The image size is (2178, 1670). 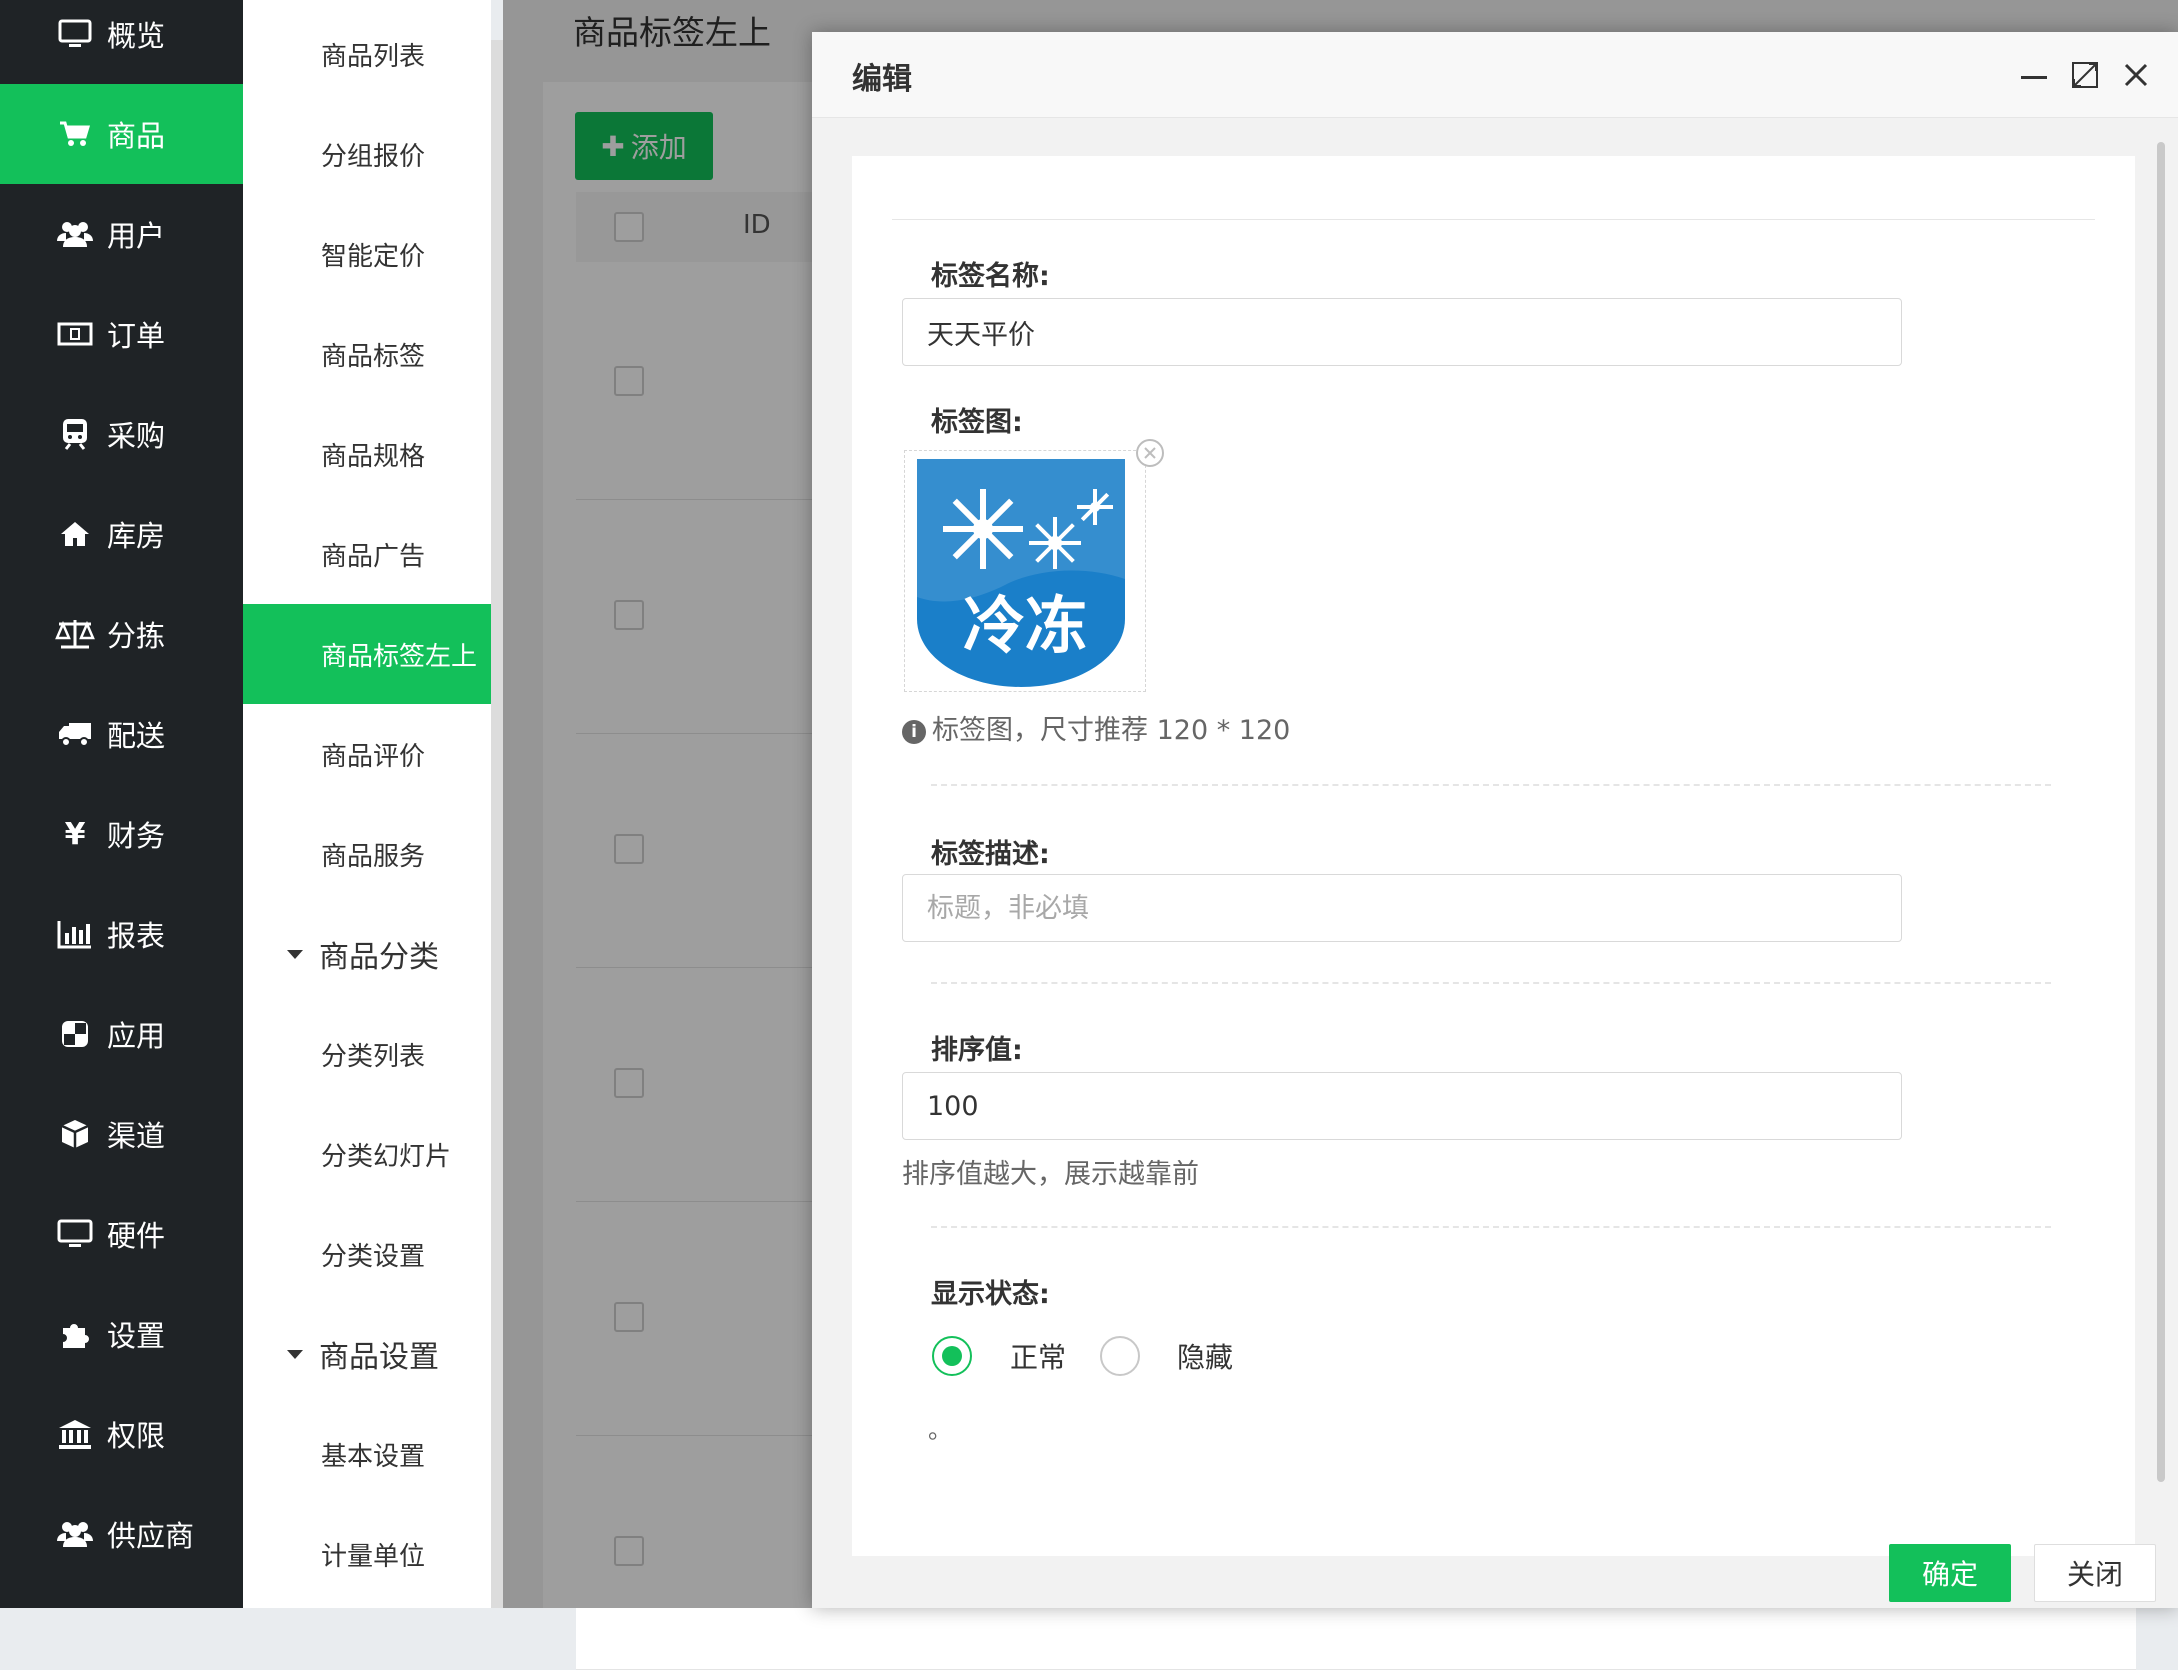 I want to click on sort-label: 排序值:, so click(x=977, y=1050).